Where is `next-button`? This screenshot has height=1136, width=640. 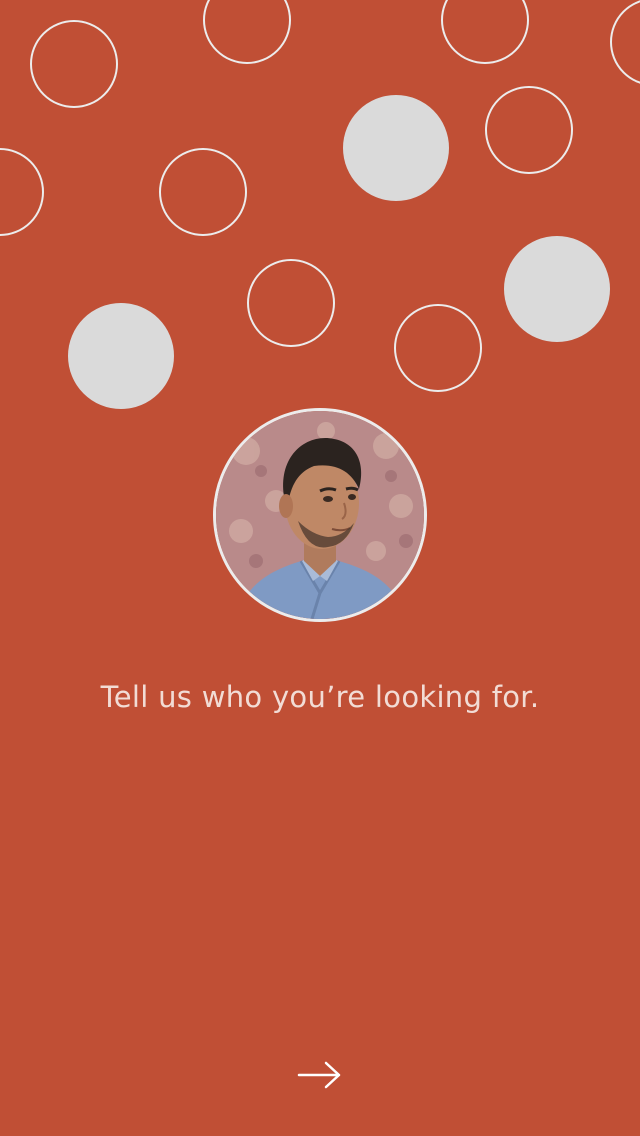
next-button is located at coordinates (320, 1075).